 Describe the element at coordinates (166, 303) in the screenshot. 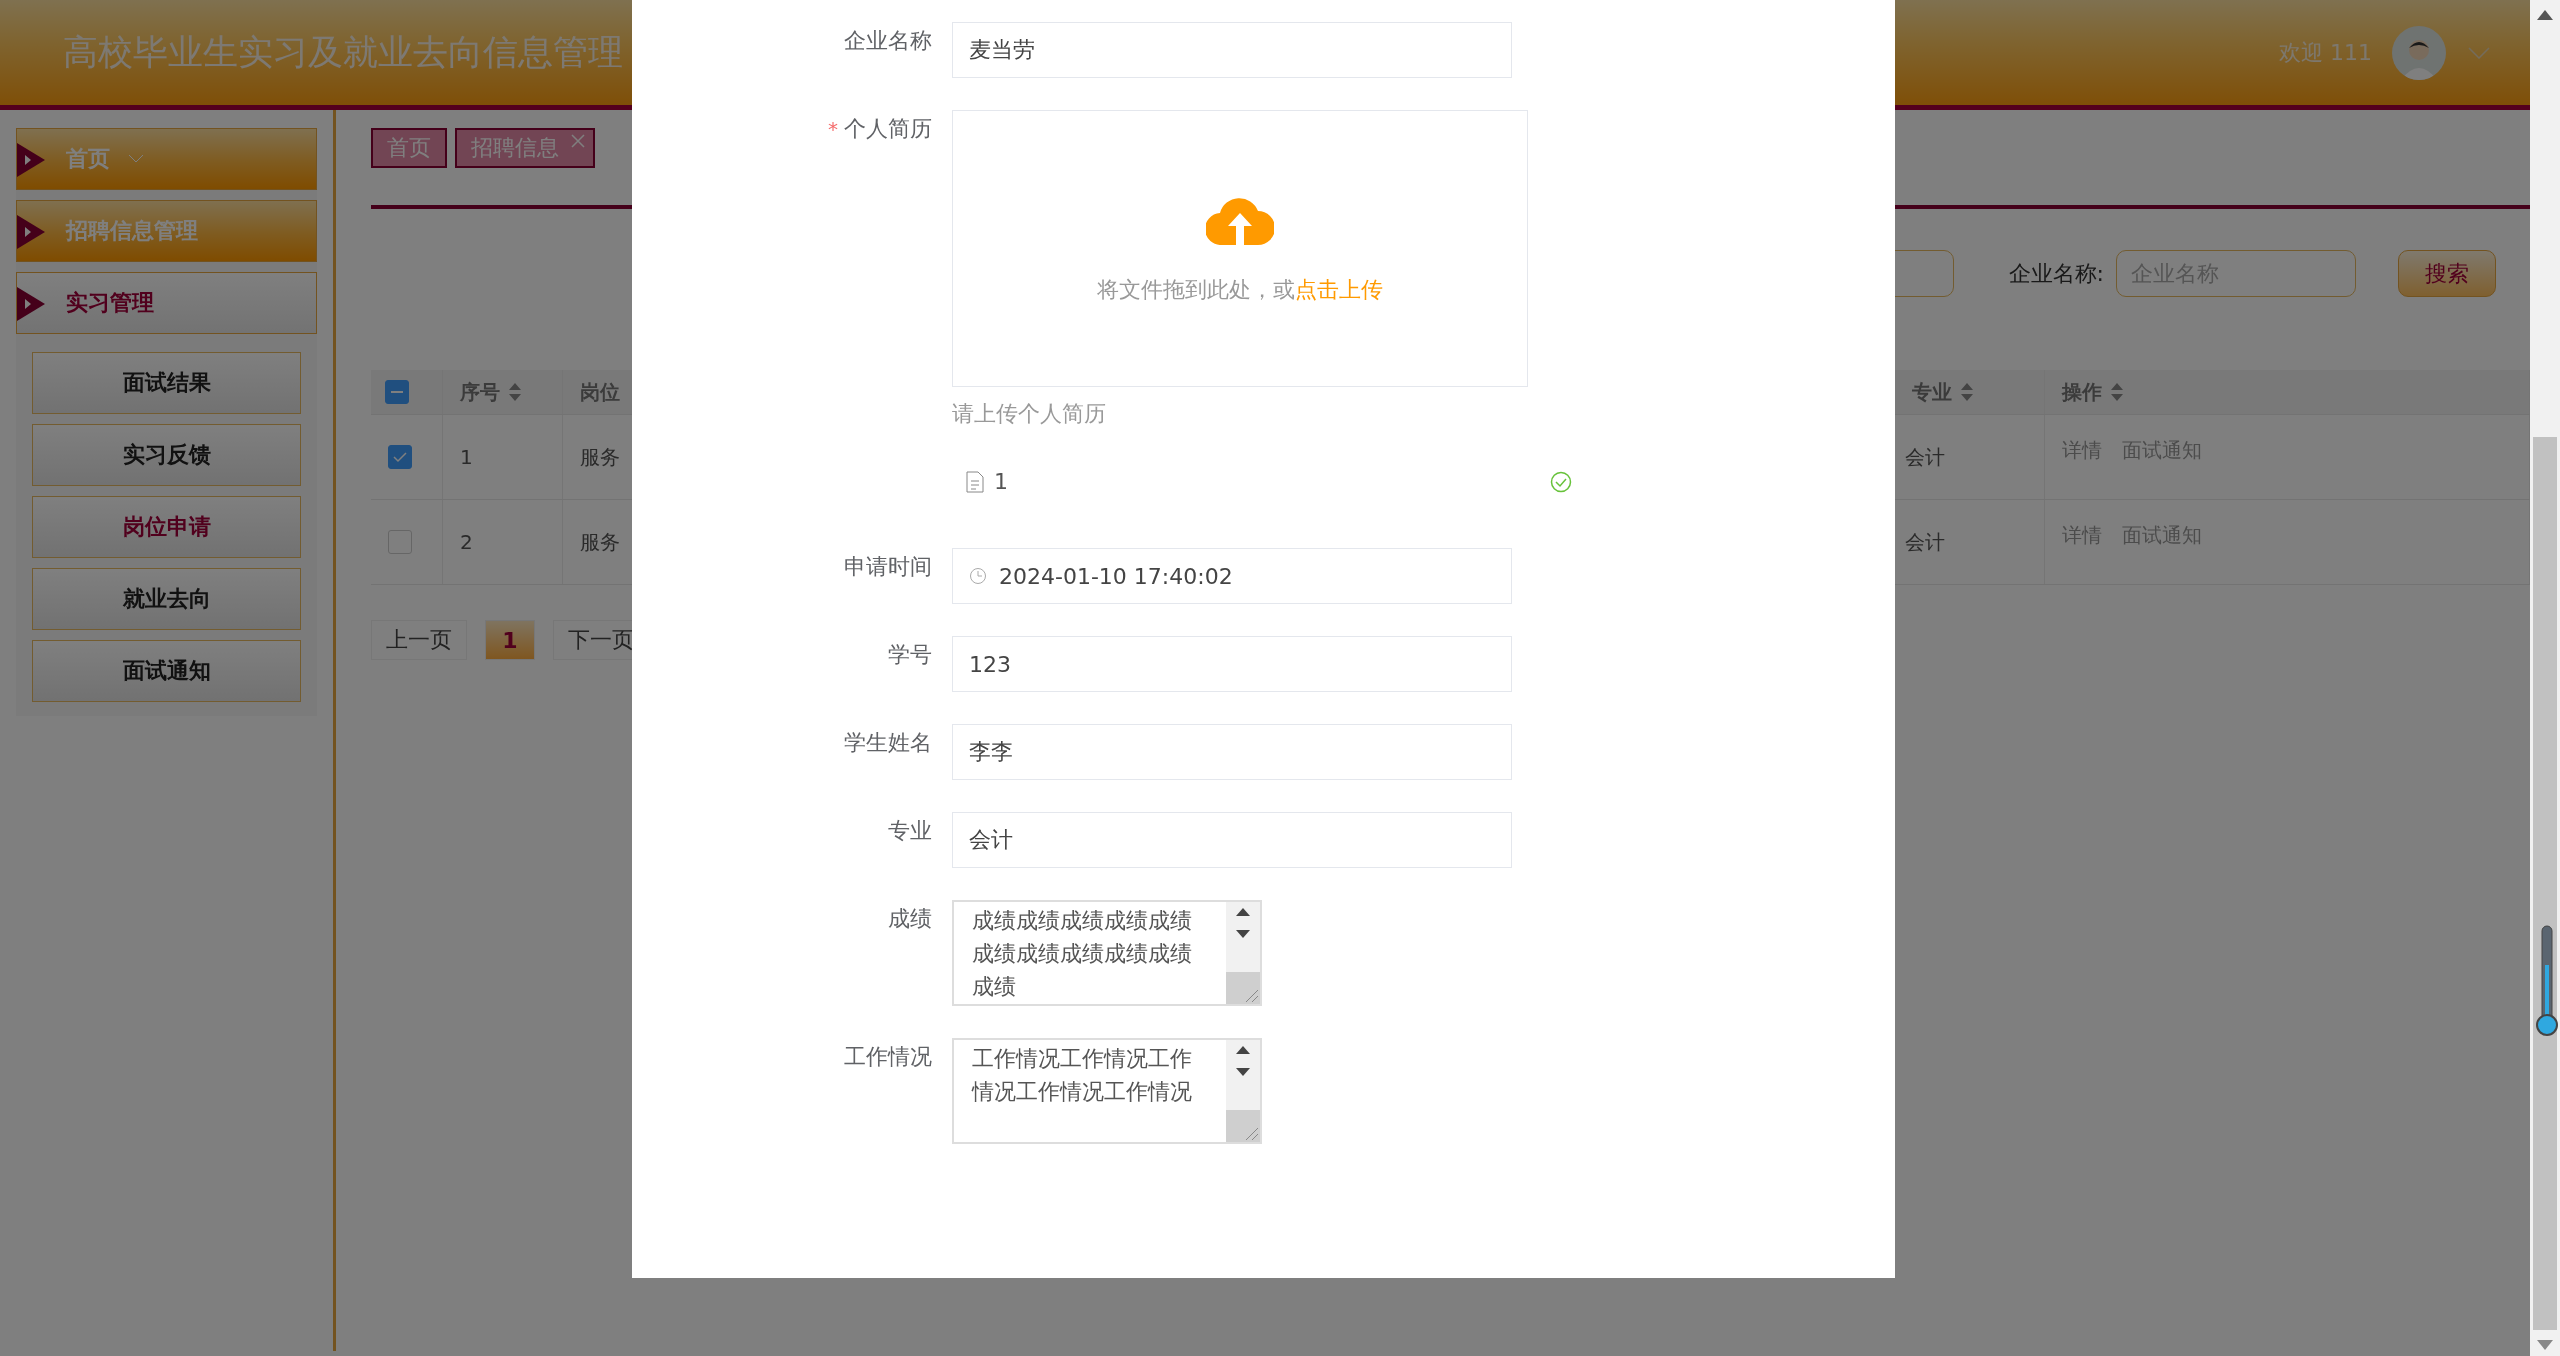

I see `sidebar-item: 实习管理` at that location.